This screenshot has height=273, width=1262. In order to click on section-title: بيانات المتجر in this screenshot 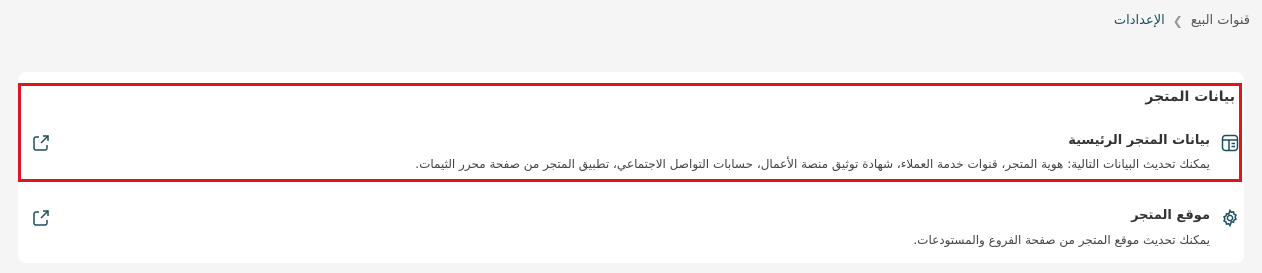, I will do `click(1190, 97)`.